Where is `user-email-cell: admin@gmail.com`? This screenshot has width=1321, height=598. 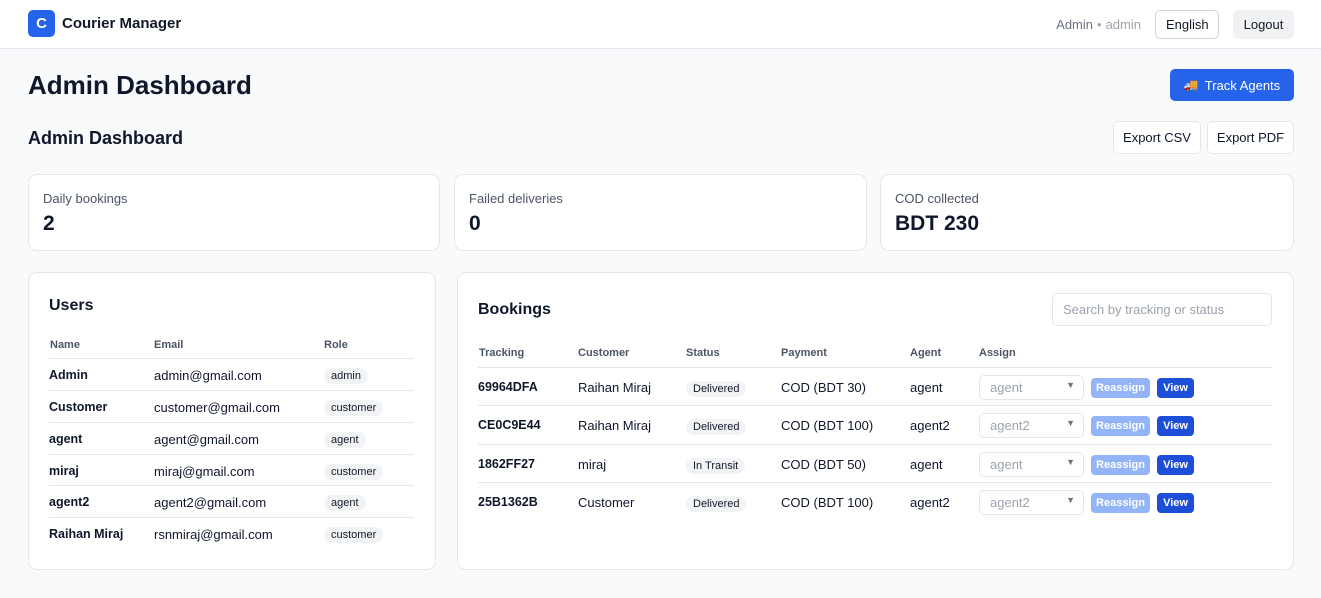
user-email-cell: admin@gmail.com is located at coordinates (208, 375).